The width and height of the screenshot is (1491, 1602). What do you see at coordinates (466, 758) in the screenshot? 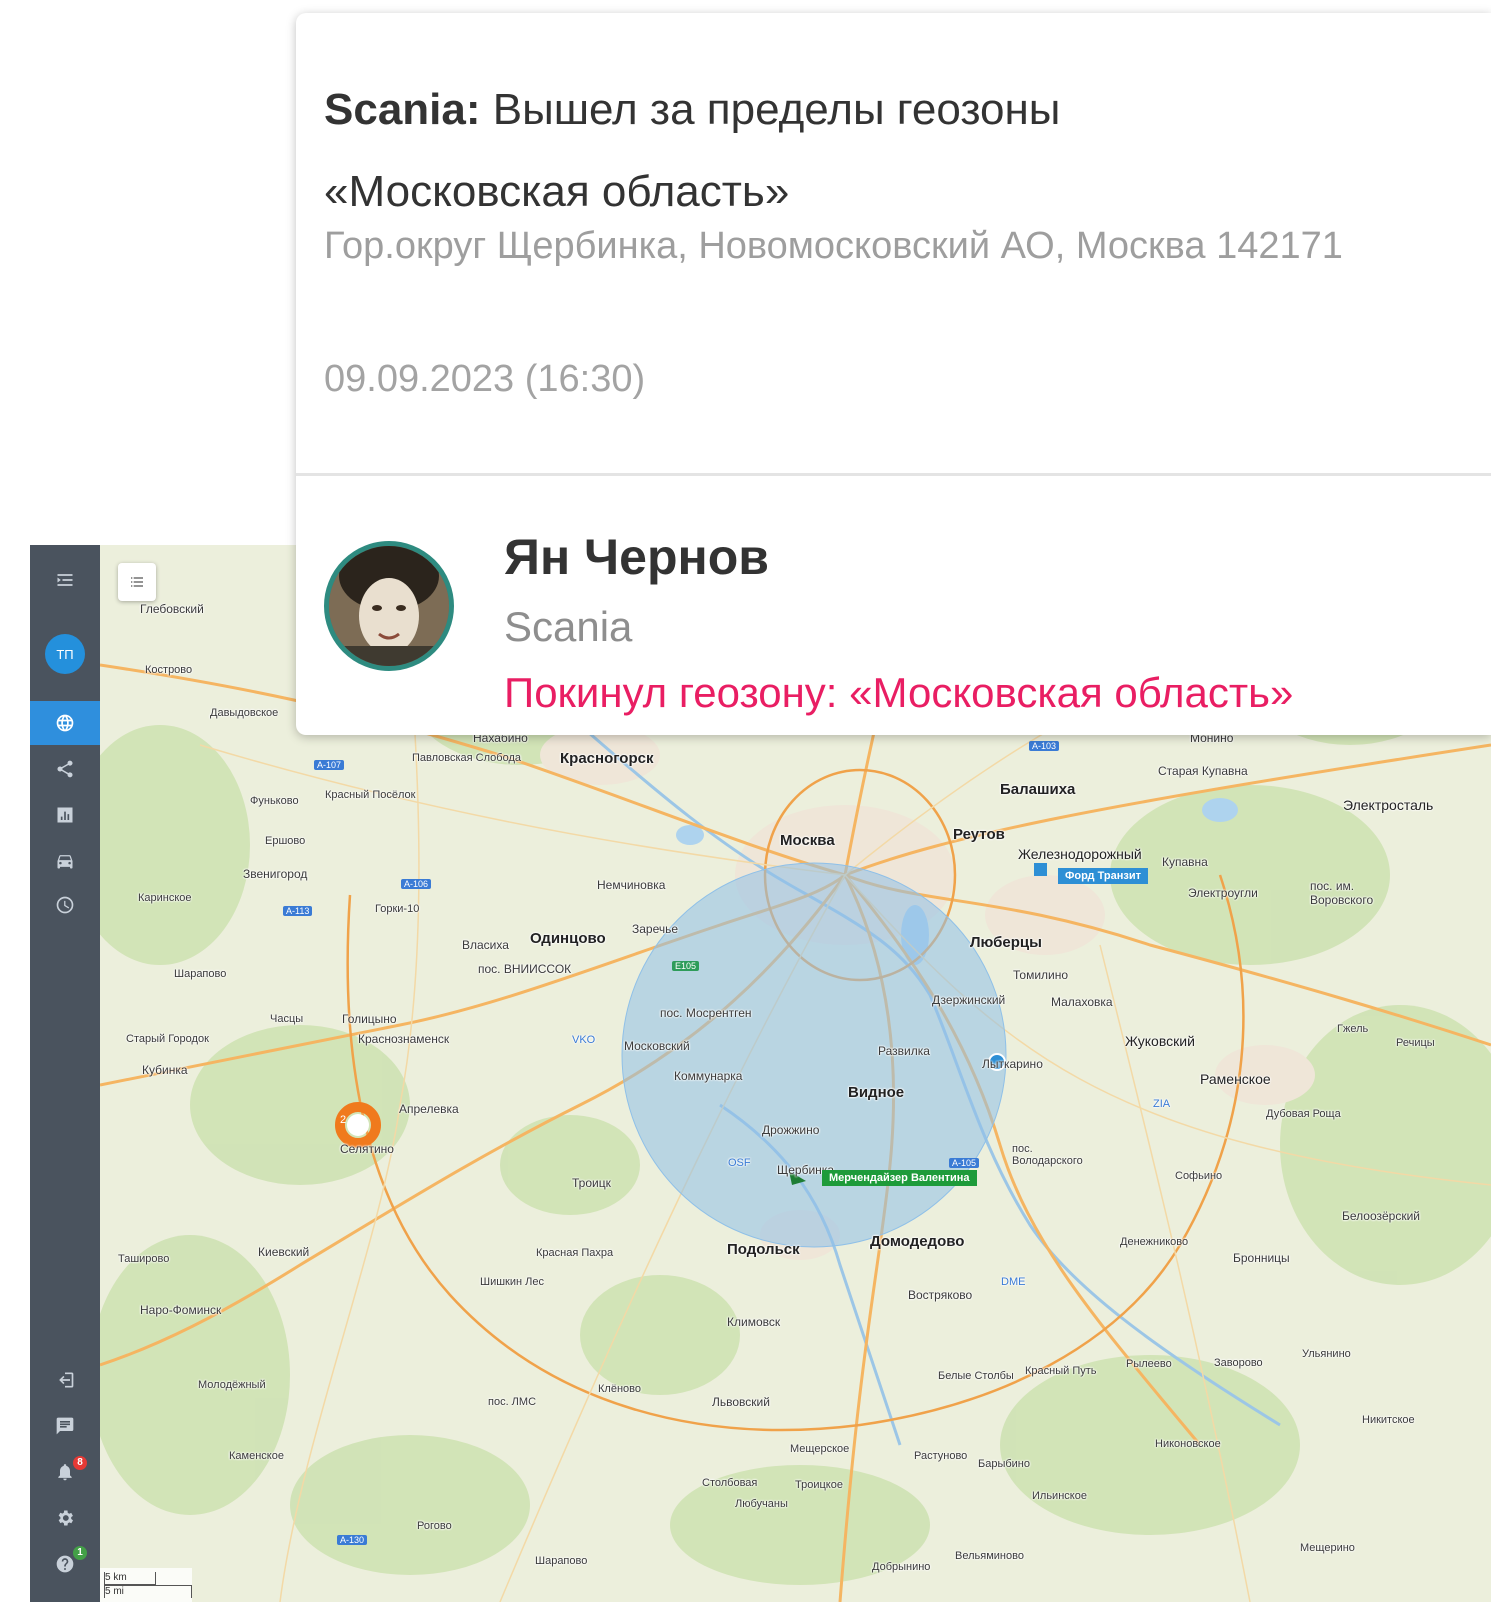
I see `map-label: Павловская Слобода` at bounding box center [466, 758].